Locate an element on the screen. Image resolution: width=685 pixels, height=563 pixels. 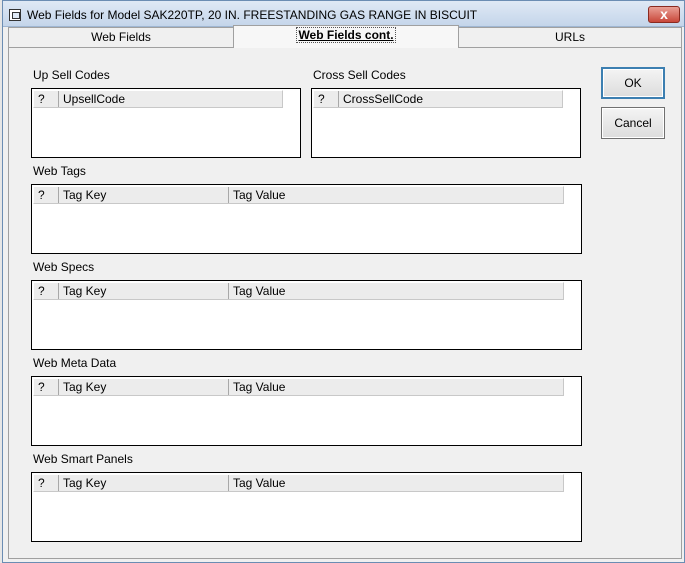
tab-label: Web Fields is located at coordinates (121, 37).